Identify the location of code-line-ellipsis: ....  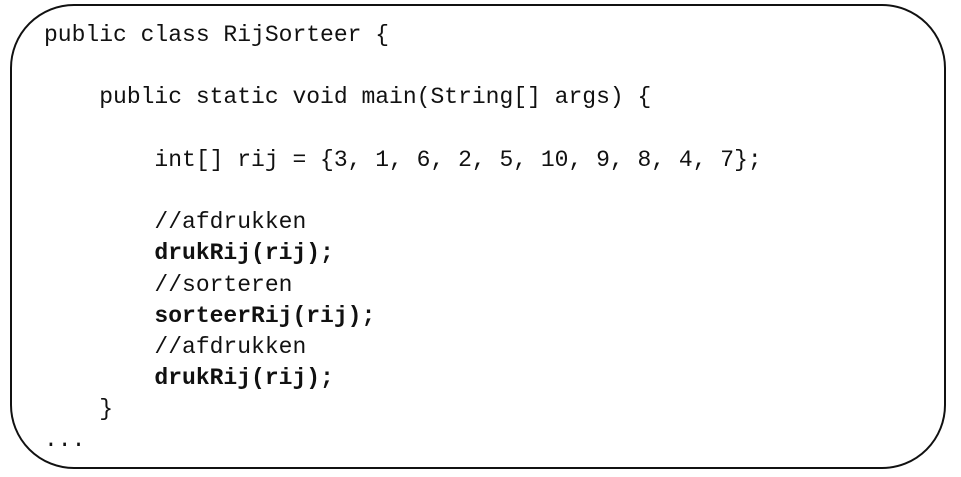
(65, 440).